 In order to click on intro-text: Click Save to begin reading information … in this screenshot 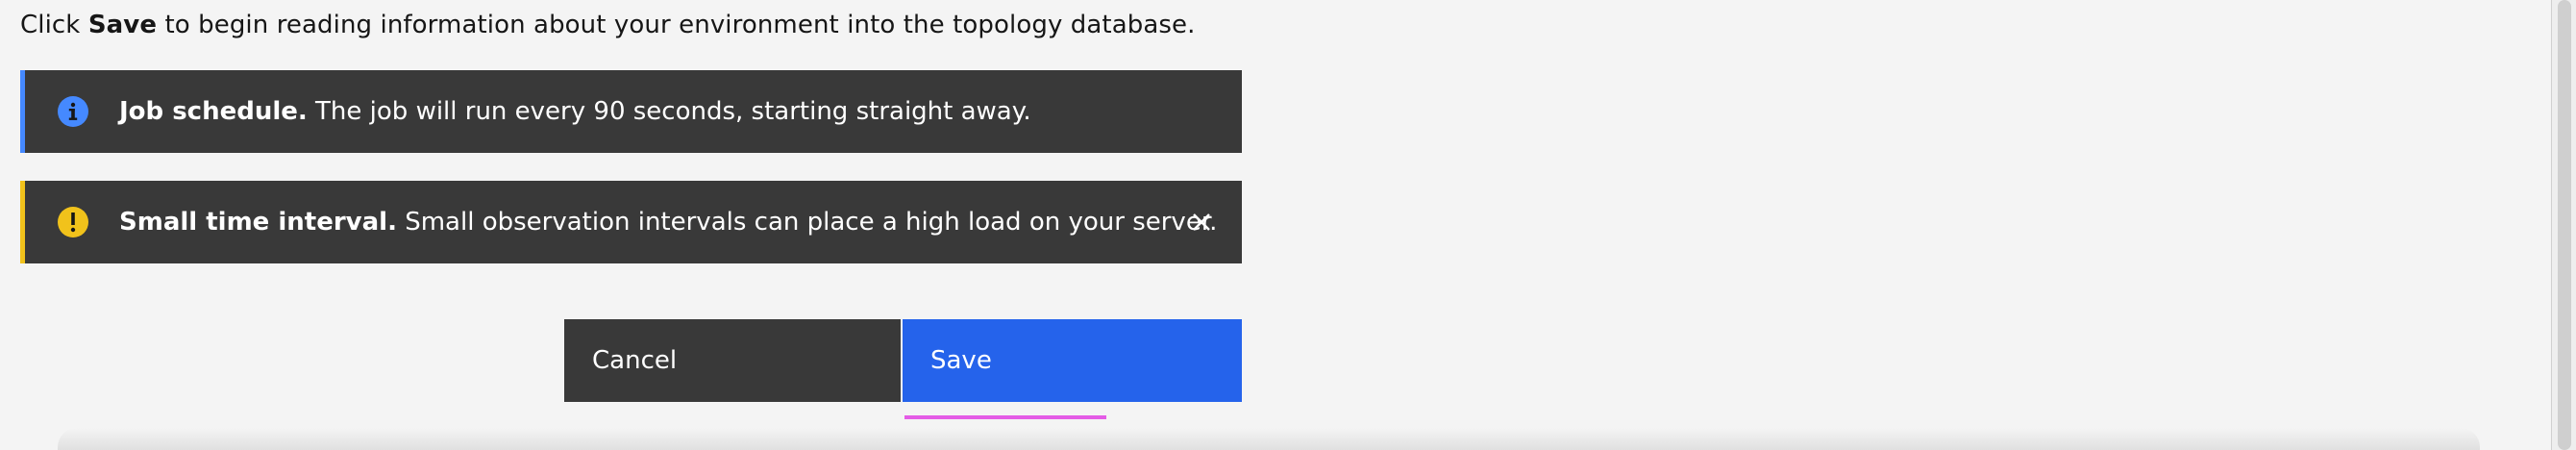, I will do `click(608, 25)`.